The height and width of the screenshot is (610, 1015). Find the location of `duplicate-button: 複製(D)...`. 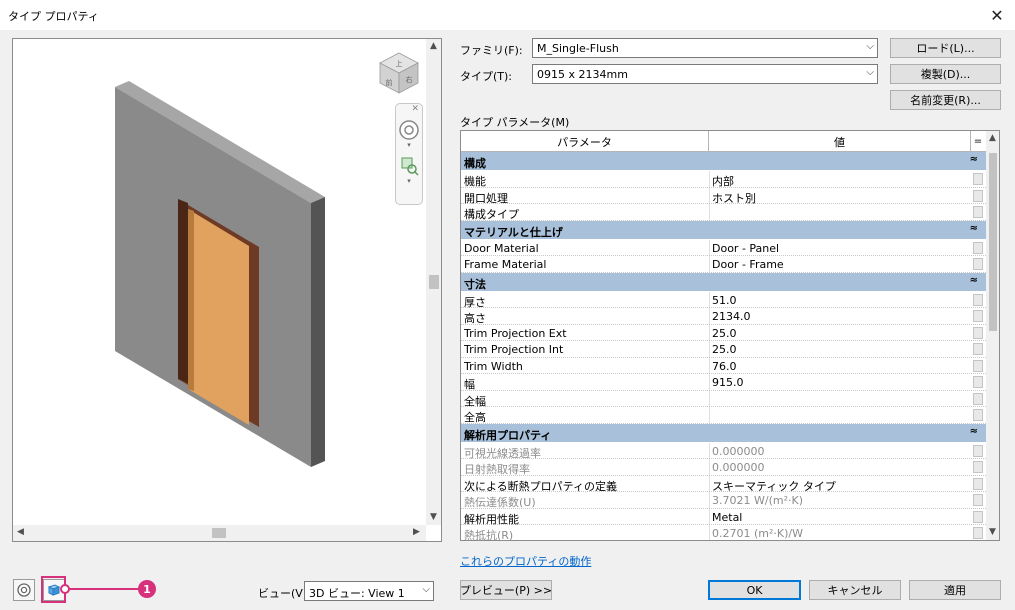

duplicate-button: 複製(D)... is located at coordinates (945, 74).